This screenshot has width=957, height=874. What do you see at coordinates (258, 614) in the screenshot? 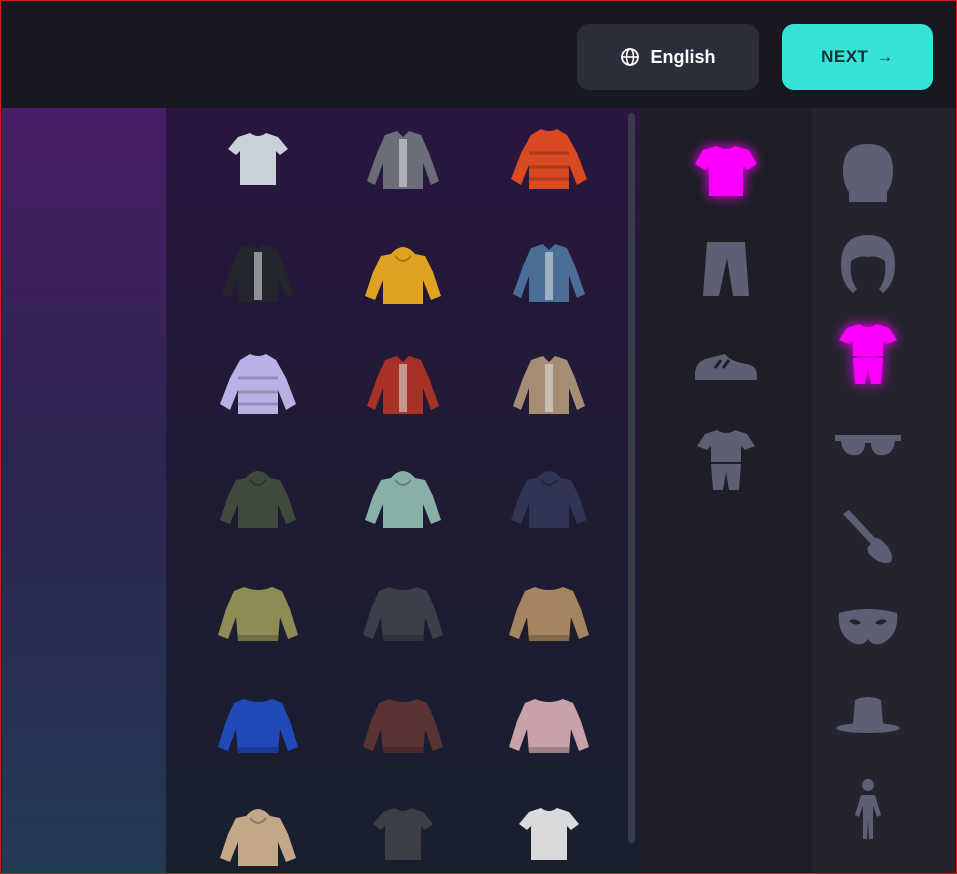
I see `camo-sweater-image` at bounding box center [258, 614].